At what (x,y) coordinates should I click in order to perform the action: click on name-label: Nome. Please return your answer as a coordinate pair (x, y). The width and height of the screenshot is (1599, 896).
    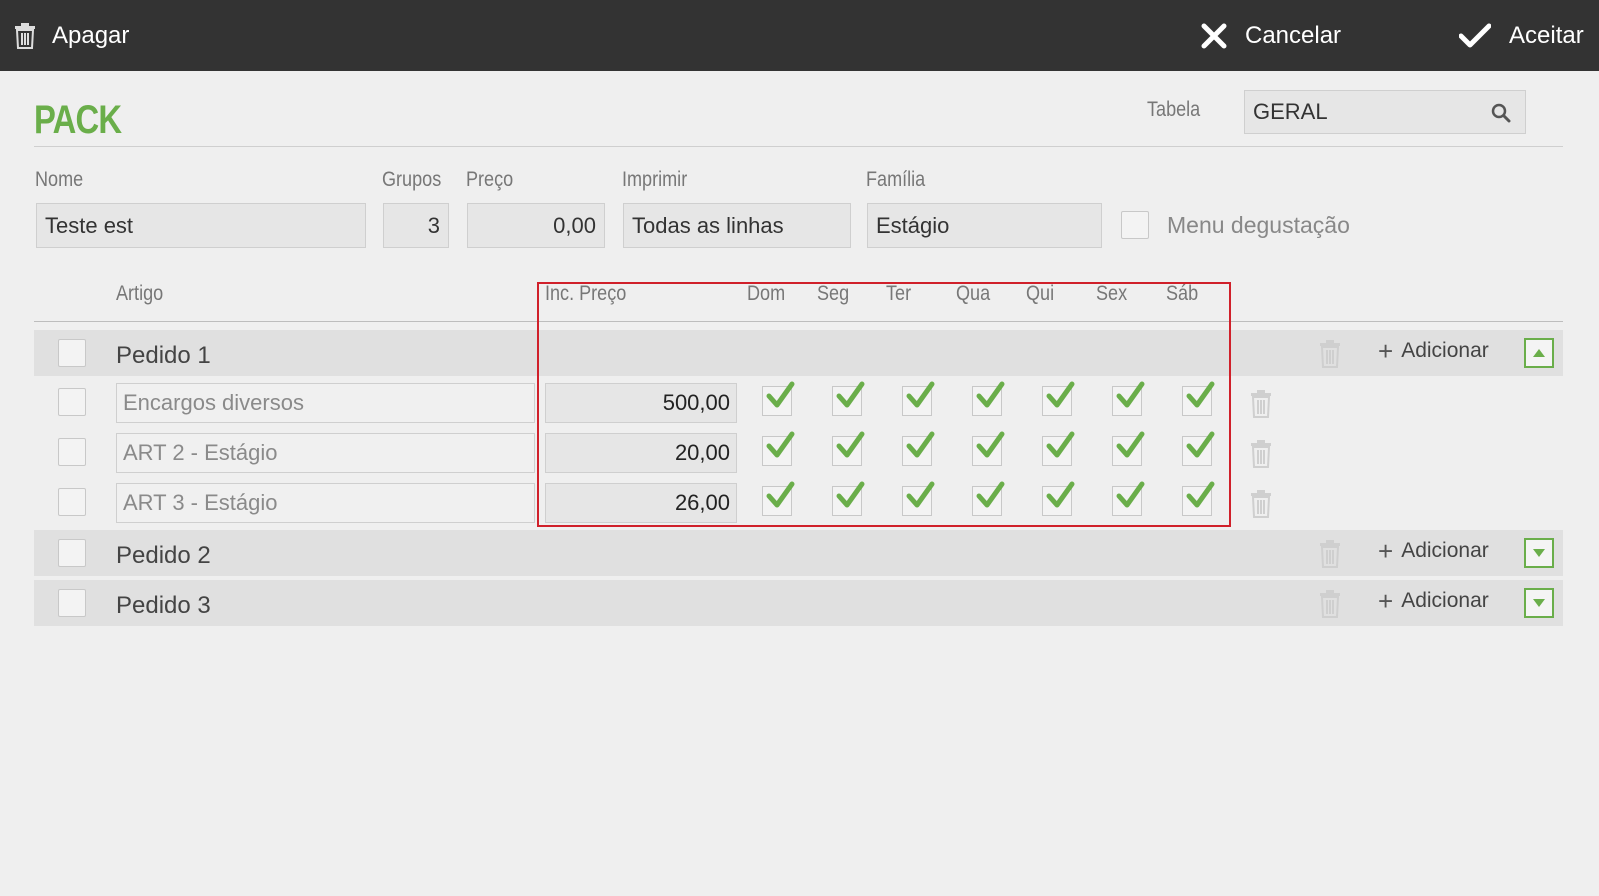
    Looking at the image, I should click on (59, 179).